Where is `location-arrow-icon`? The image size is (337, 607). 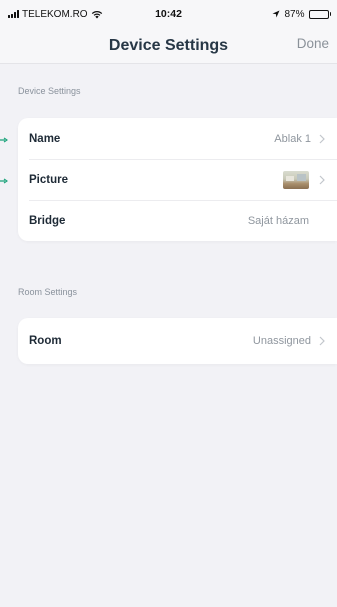 location-arrow-icon is located at coordinates (276, 14).